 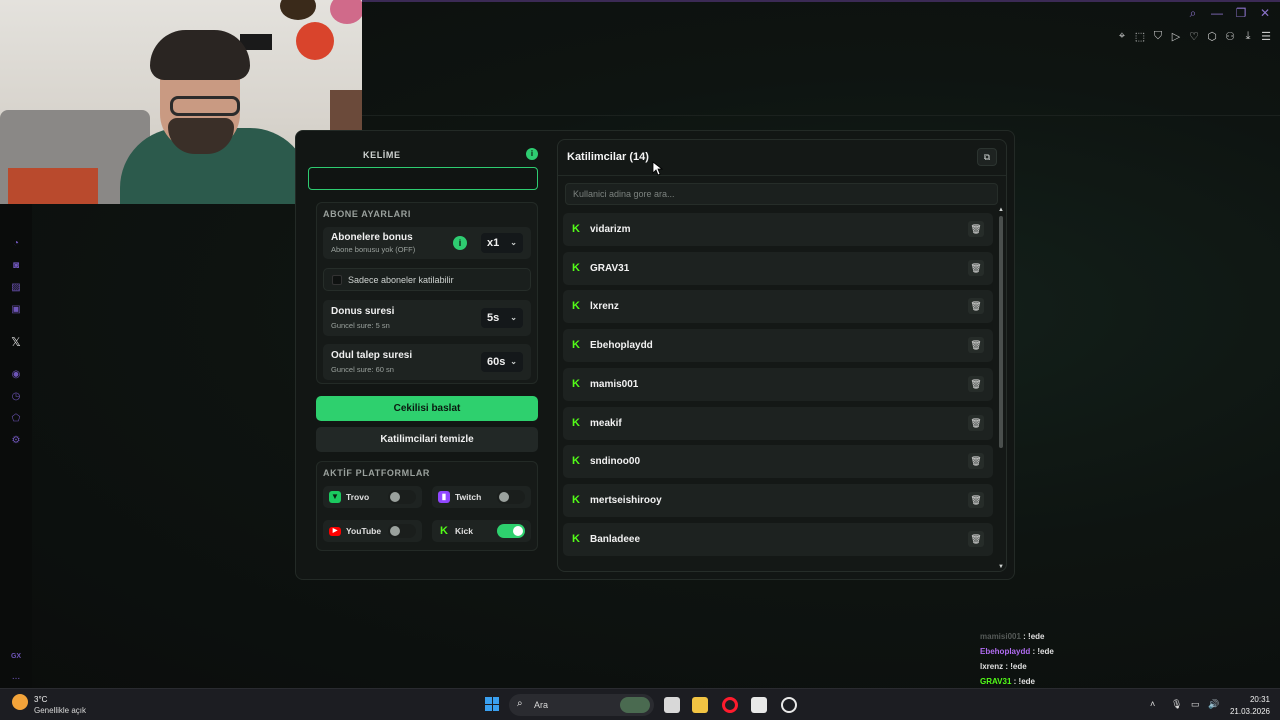 What do you see at coordinates (1213, 704) in the screenshot?
I see `volume-icon: 🔊` at bounding box center [1213, 704].